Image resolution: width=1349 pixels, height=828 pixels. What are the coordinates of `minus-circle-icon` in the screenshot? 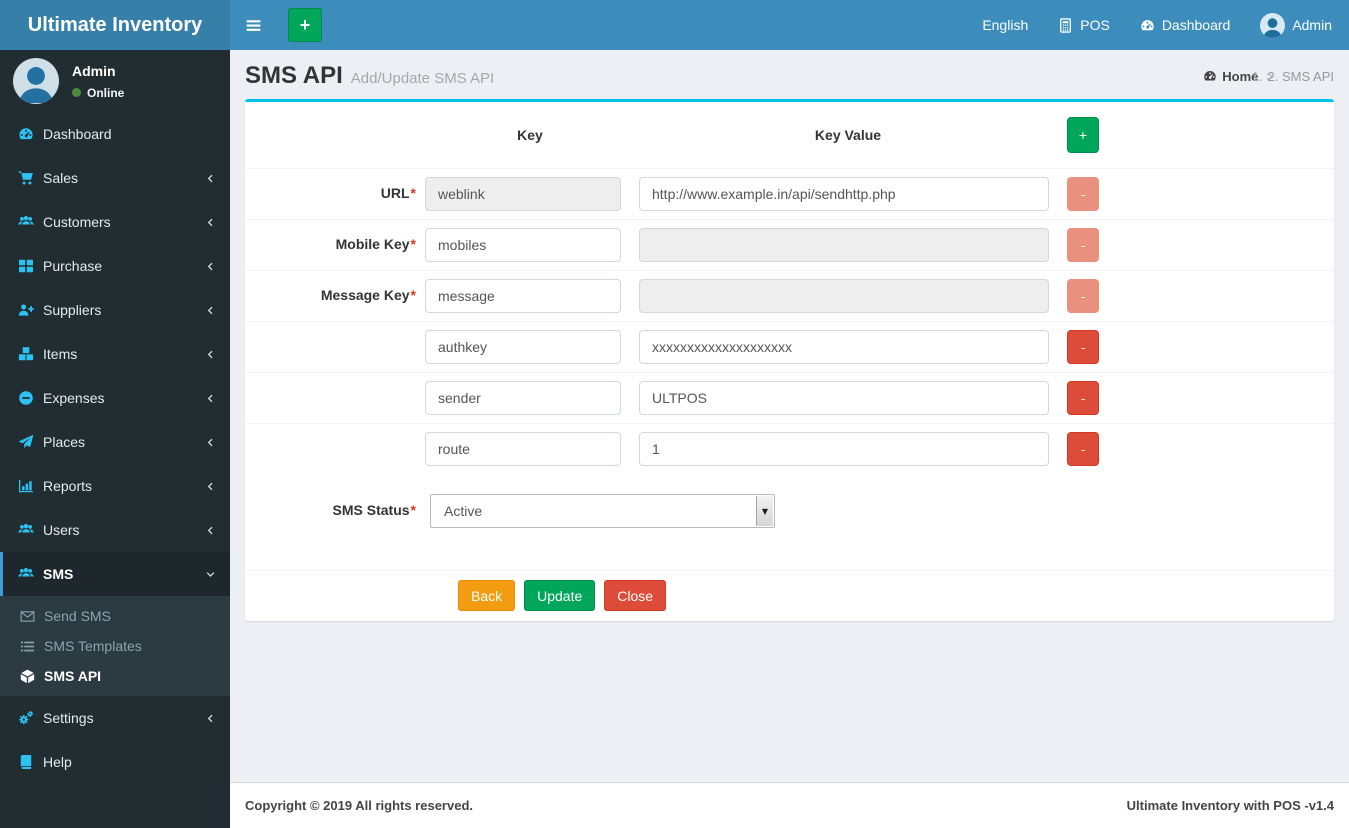 It's located at (26, 398).